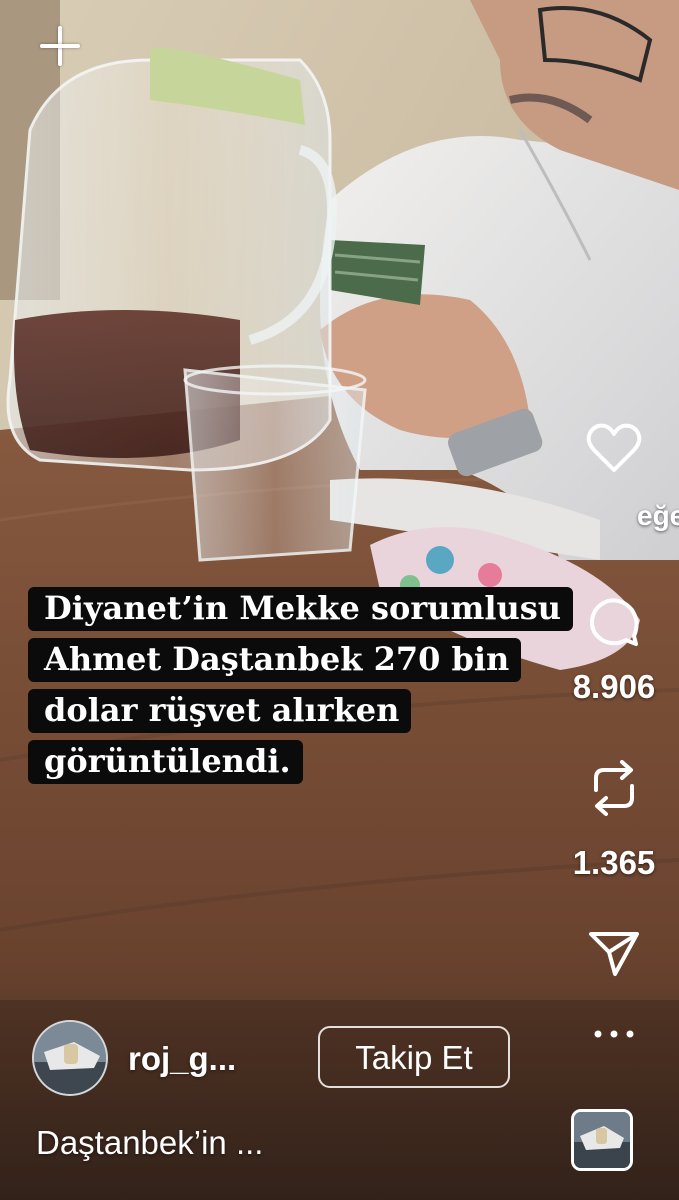 The image size is (679, 1200). What do you see at coordinates (60, 46) in the screenshot?
I see `plus-icon` at bounding box center [60, 46].